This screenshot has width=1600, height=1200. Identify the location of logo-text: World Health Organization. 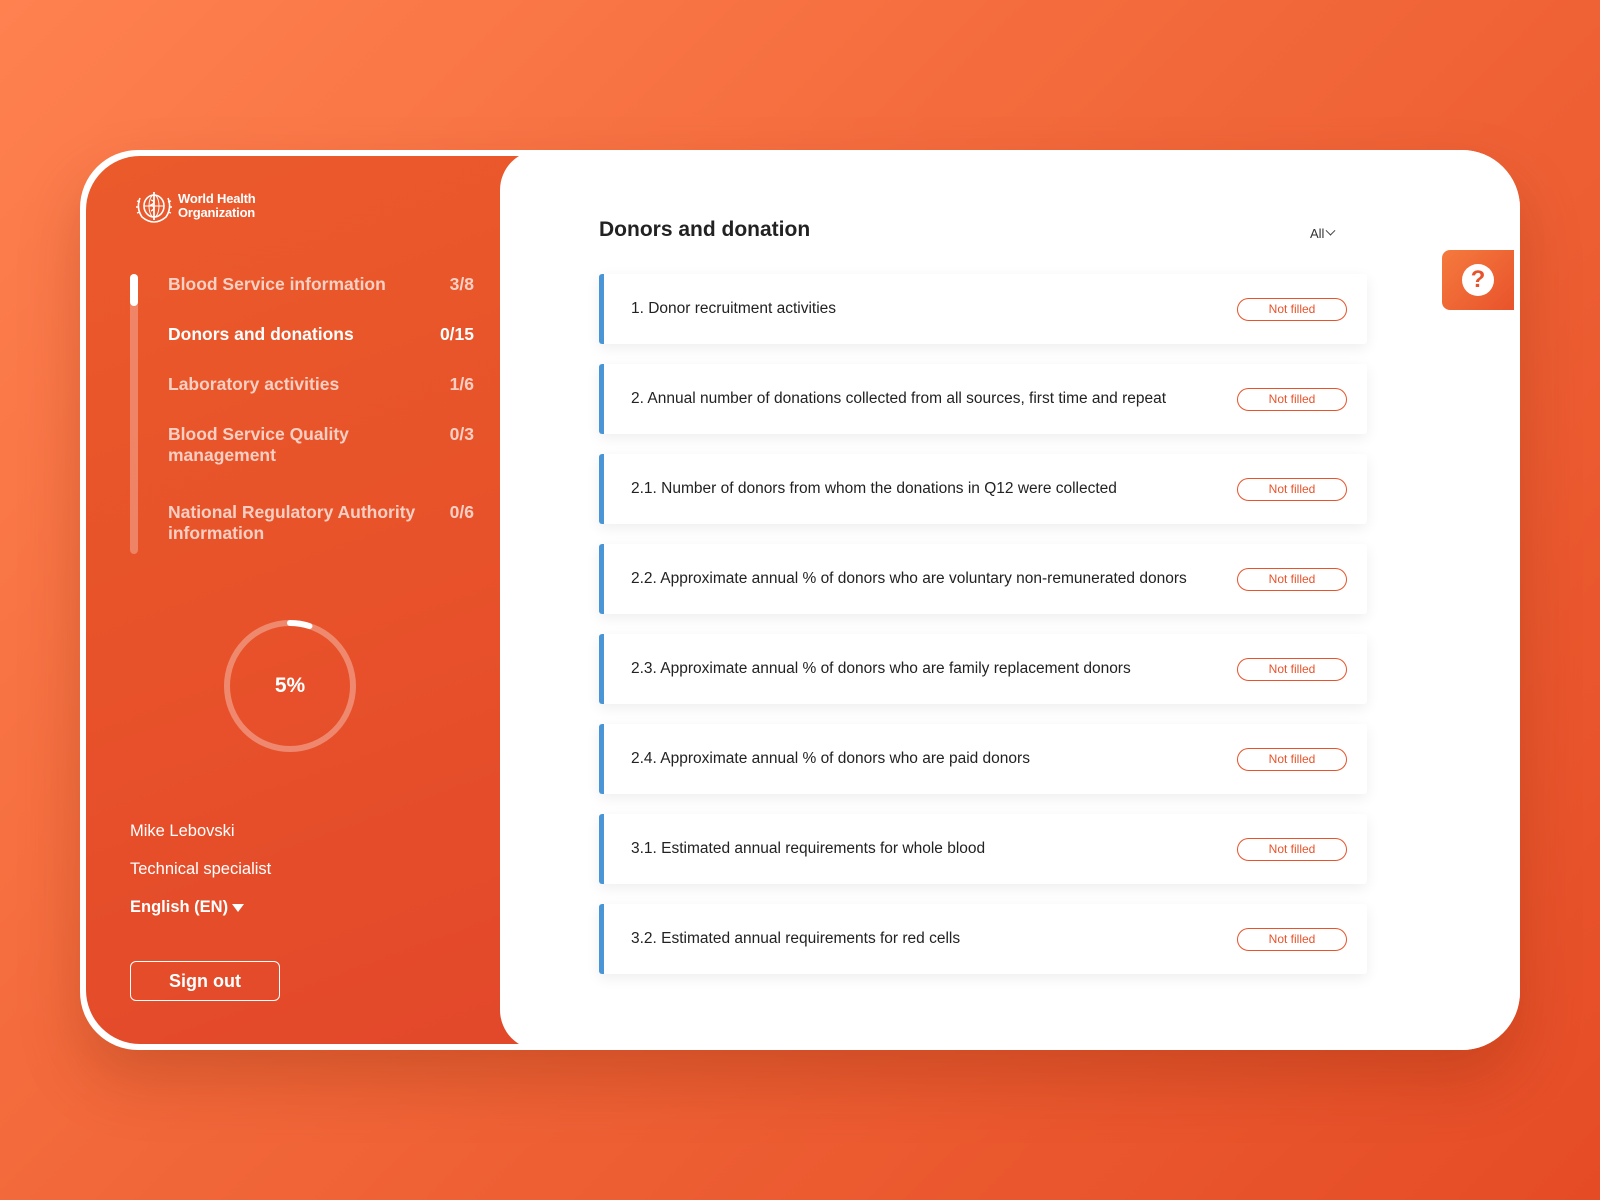
(217, 206).